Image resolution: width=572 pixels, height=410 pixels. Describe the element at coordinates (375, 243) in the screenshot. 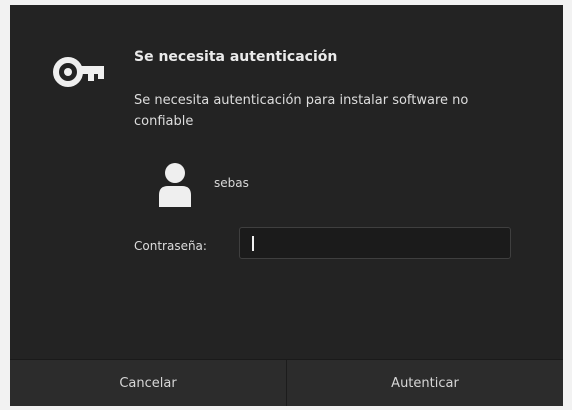

I see `password-input` at that location.